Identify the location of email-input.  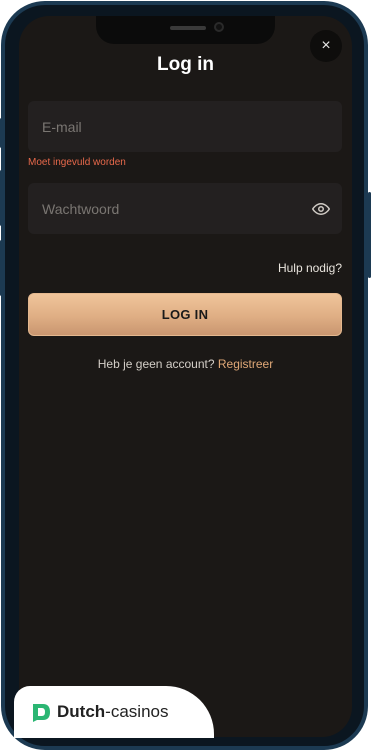
(185, 126).